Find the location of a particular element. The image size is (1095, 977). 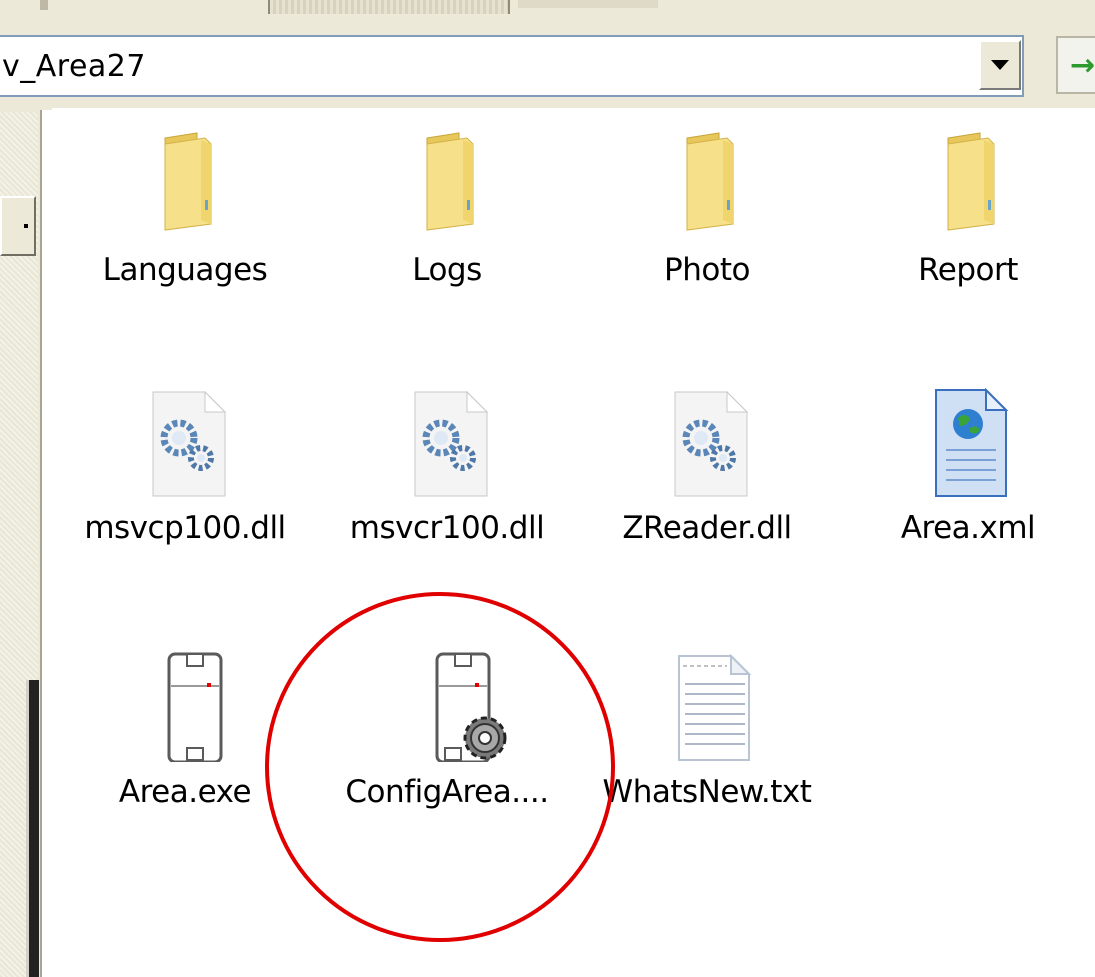

file-item-zreader: ZReader.dll is located at coordinates (707, 467).